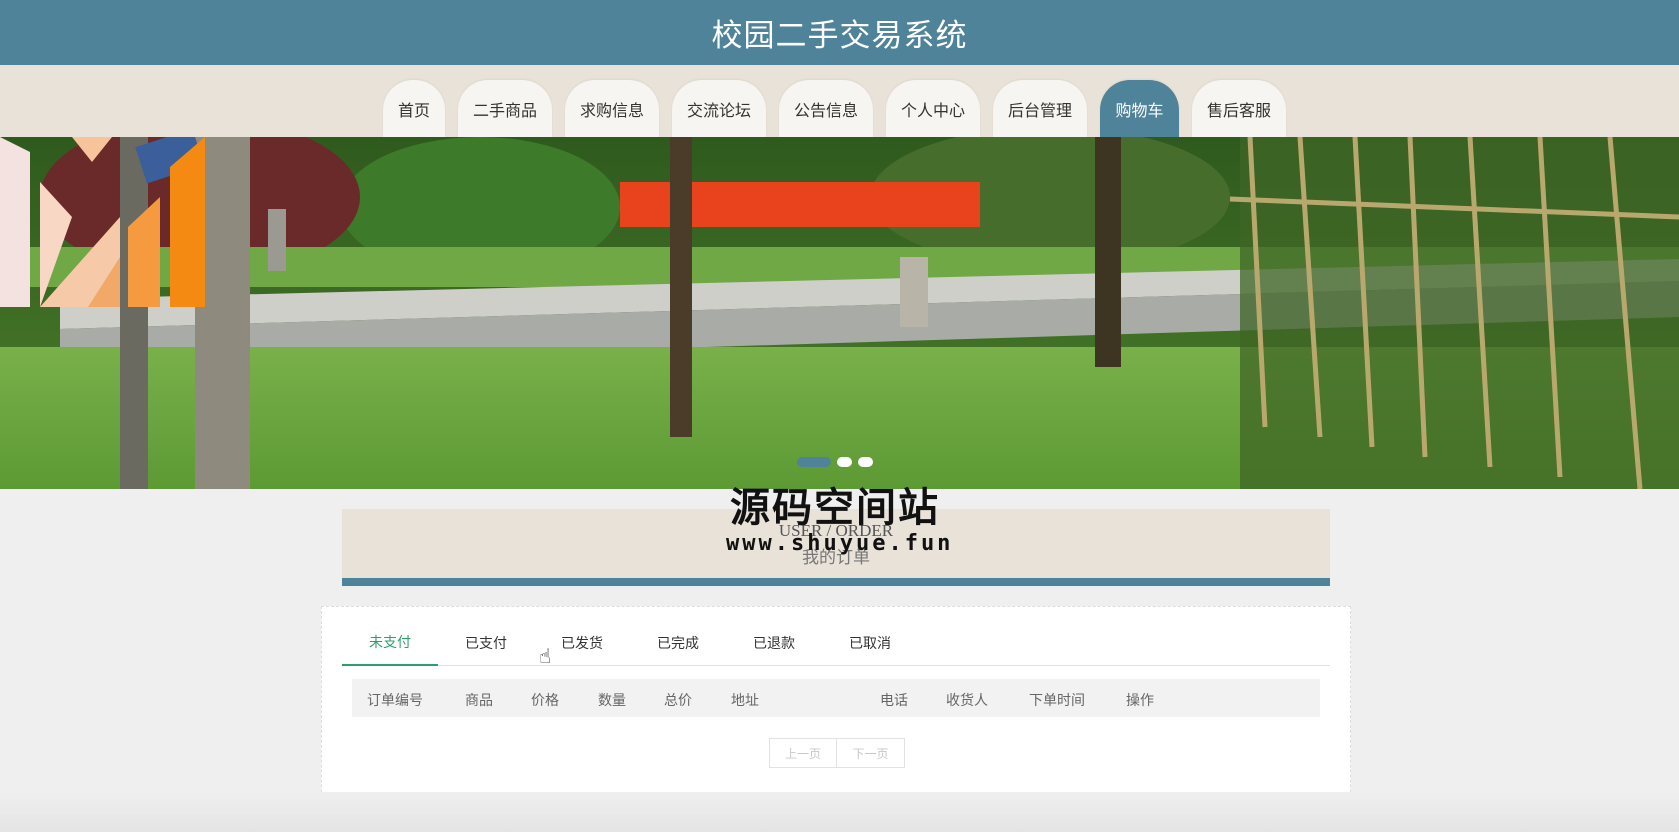 This screenshot has height=832, width=1679. Describe the element at coordinates (678, 642) in the screenshot. I see `tab-completed: 已完成` at that location.